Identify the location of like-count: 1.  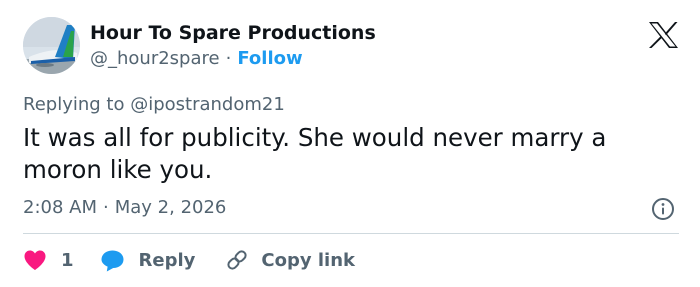
(67, 260).